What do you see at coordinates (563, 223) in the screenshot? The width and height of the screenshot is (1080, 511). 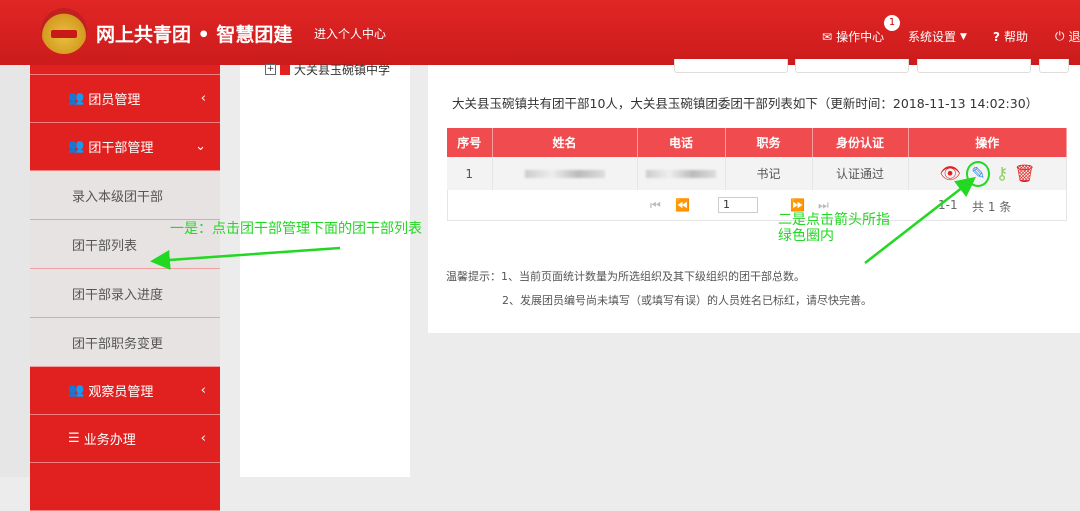 I see `annotation-arrows` at bounding box center [563, 223].